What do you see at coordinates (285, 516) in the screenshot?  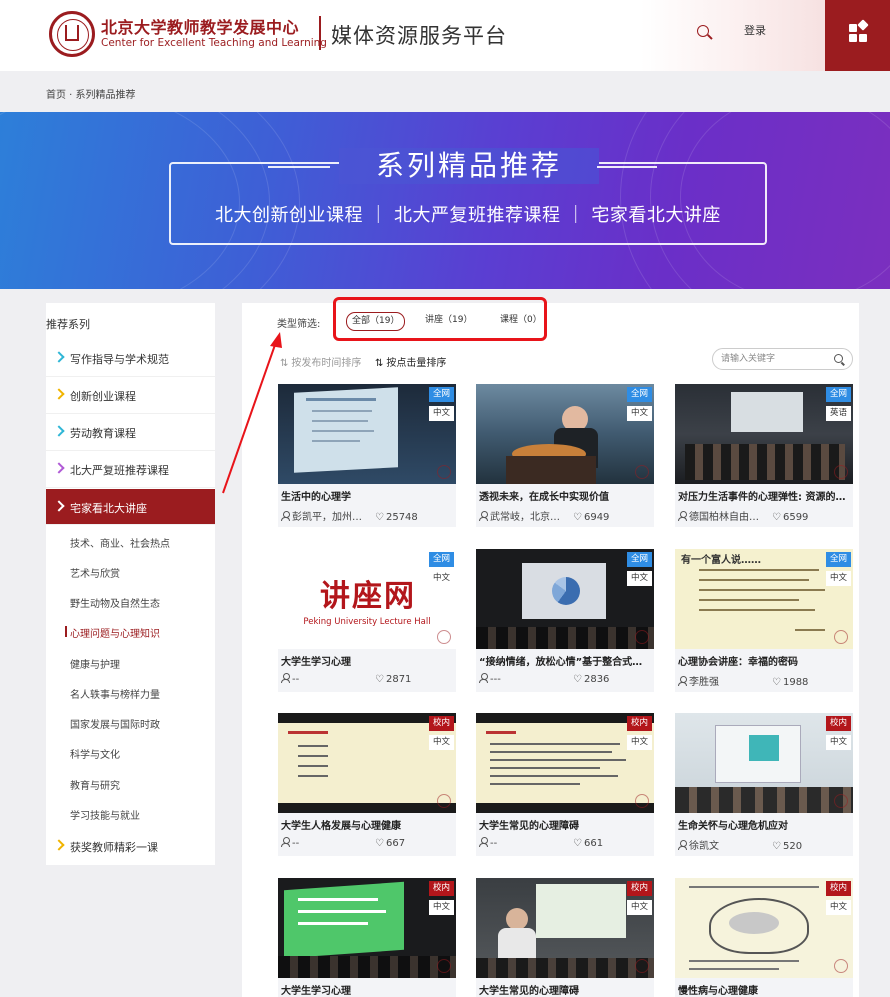 I see `person-icon` at bounding box center [285, 516].